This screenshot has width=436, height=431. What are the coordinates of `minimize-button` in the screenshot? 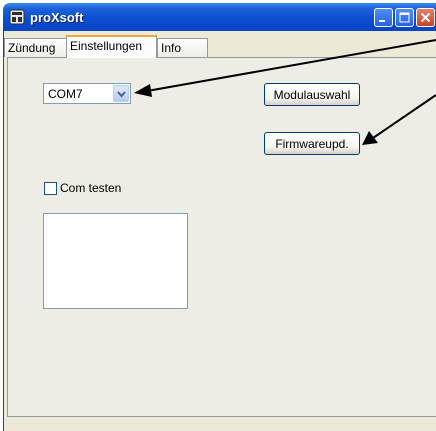 It's located at (383, 17).